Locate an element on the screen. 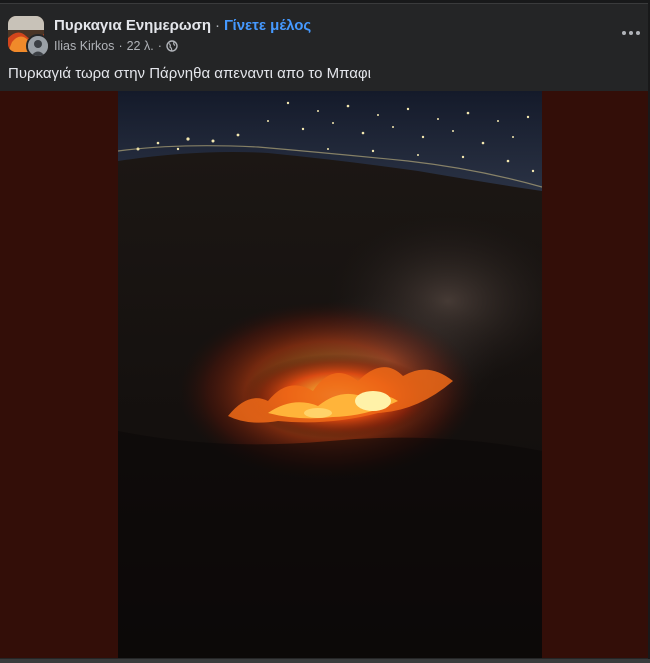  group-name-link: Πυρκαγια Ενημερωση is located at coordinates (132, 25).